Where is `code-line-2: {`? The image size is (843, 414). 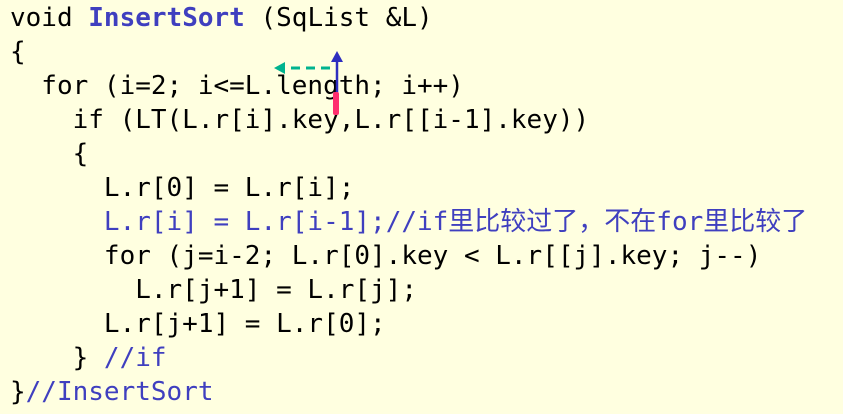
code-line-2: { is located at coordinates (18, 52).